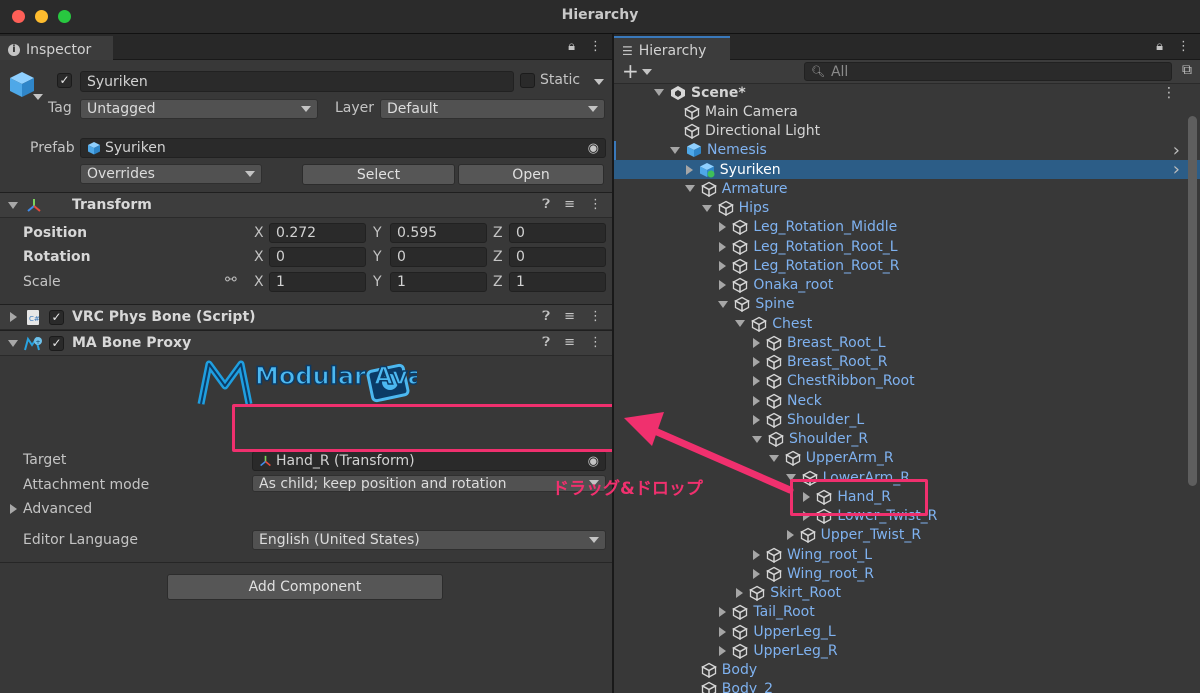 This screenshot has width=1200, height=693. Describe the element at coordinates (317, 282) in the screenshot. I see `scale-x-input: 1` at that location.